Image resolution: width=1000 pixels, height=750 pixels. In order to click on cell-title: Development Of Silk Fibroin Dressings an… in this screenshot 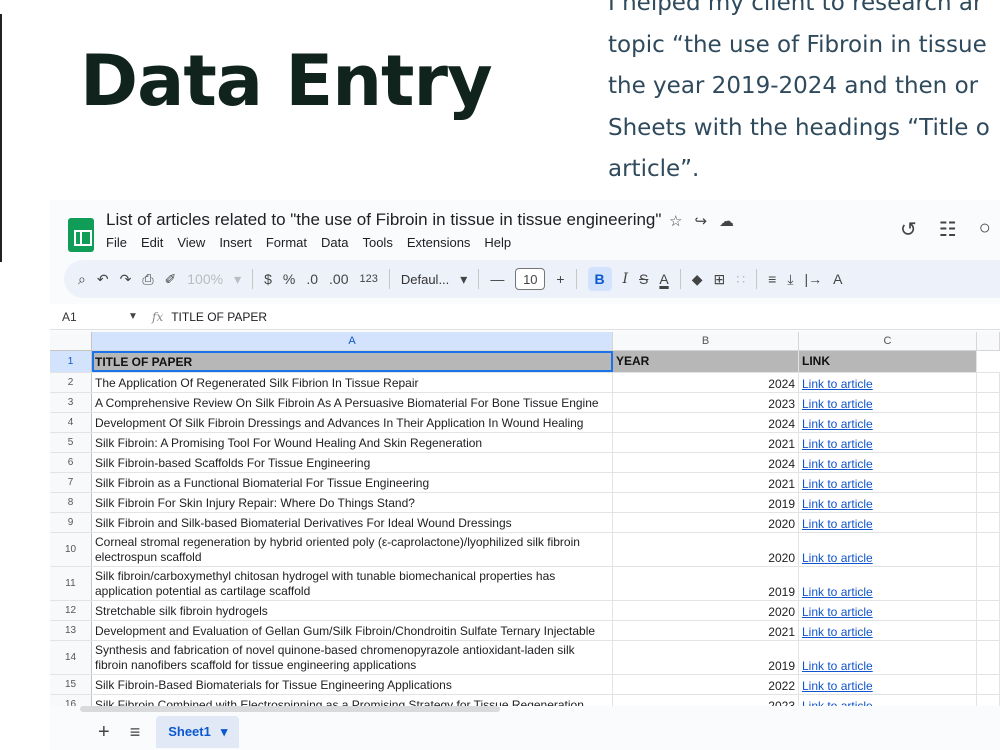, I will do `click(352, 422)`.